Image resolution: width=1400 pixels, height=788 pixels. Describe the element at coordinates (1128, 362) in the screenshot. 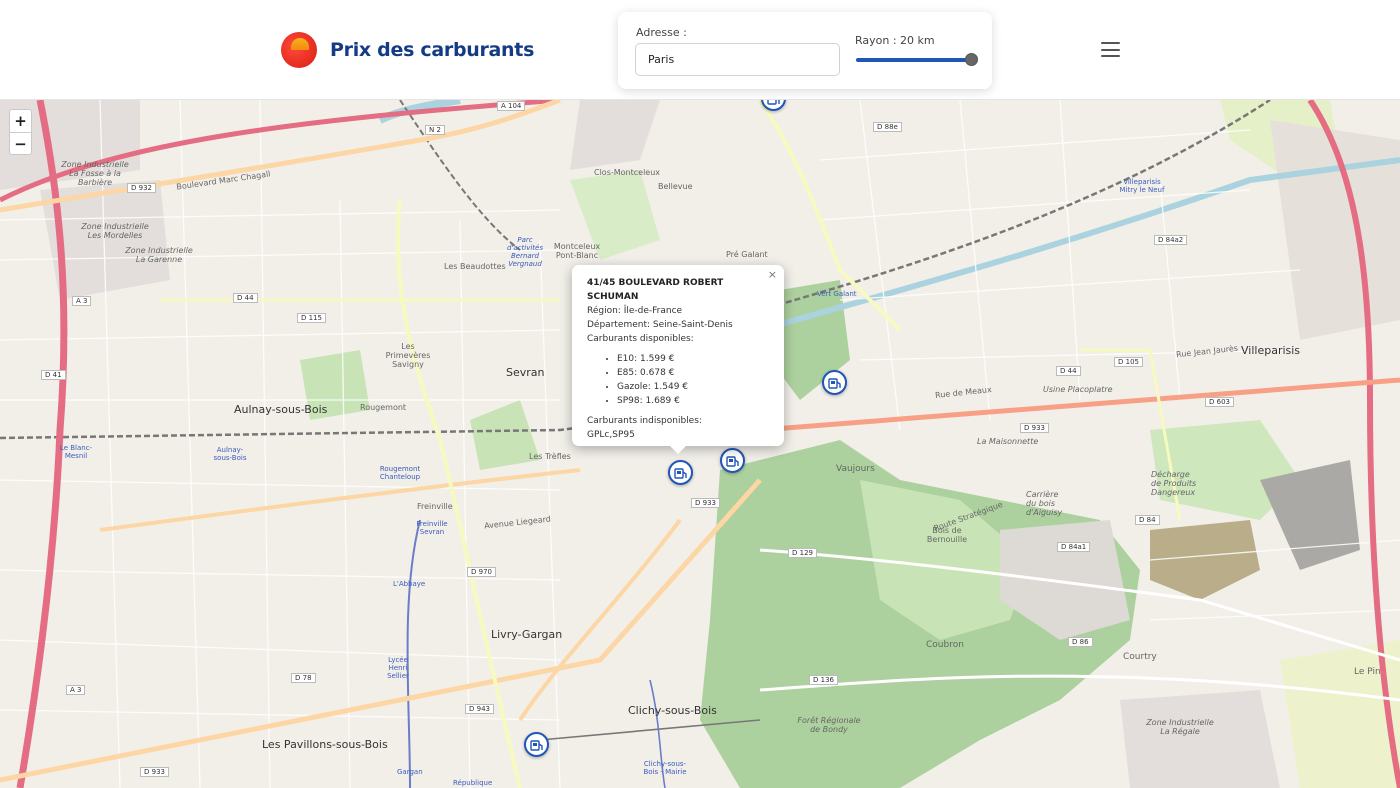

I see `road-label-d105: D 105` at that location.